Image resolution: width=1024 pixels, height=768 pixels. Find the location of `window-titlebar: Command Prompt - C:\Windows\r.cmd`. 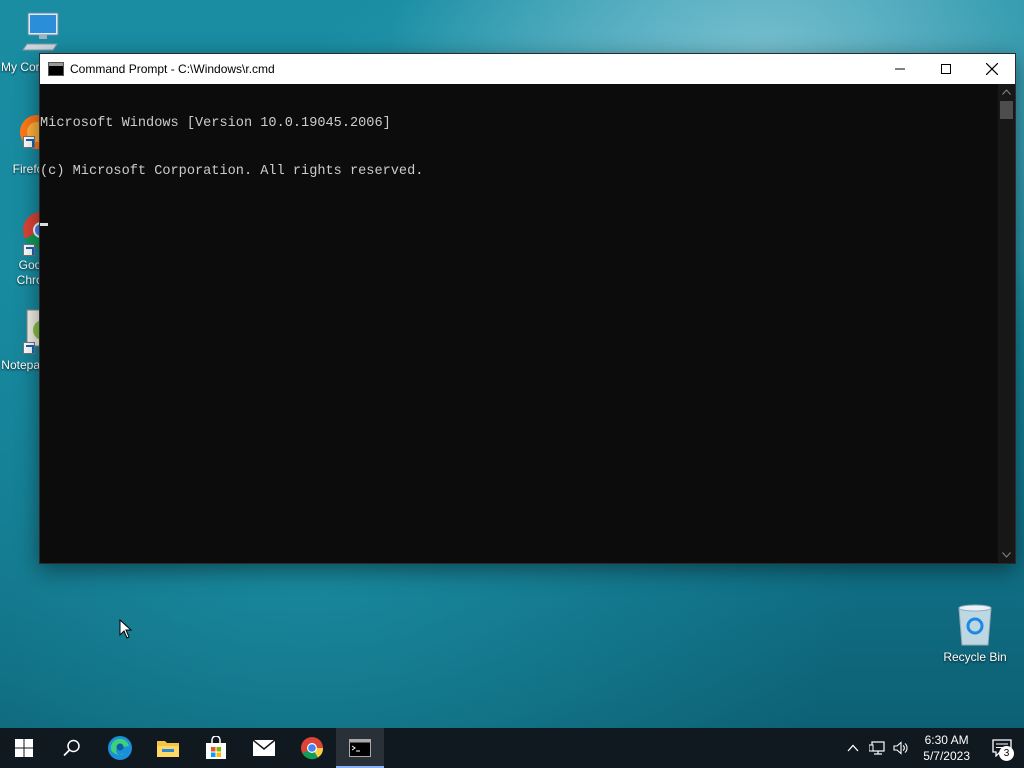

window-titlebar: Command Prompt - C:\Windows\r.cmd is located at coordinates (527, 69).